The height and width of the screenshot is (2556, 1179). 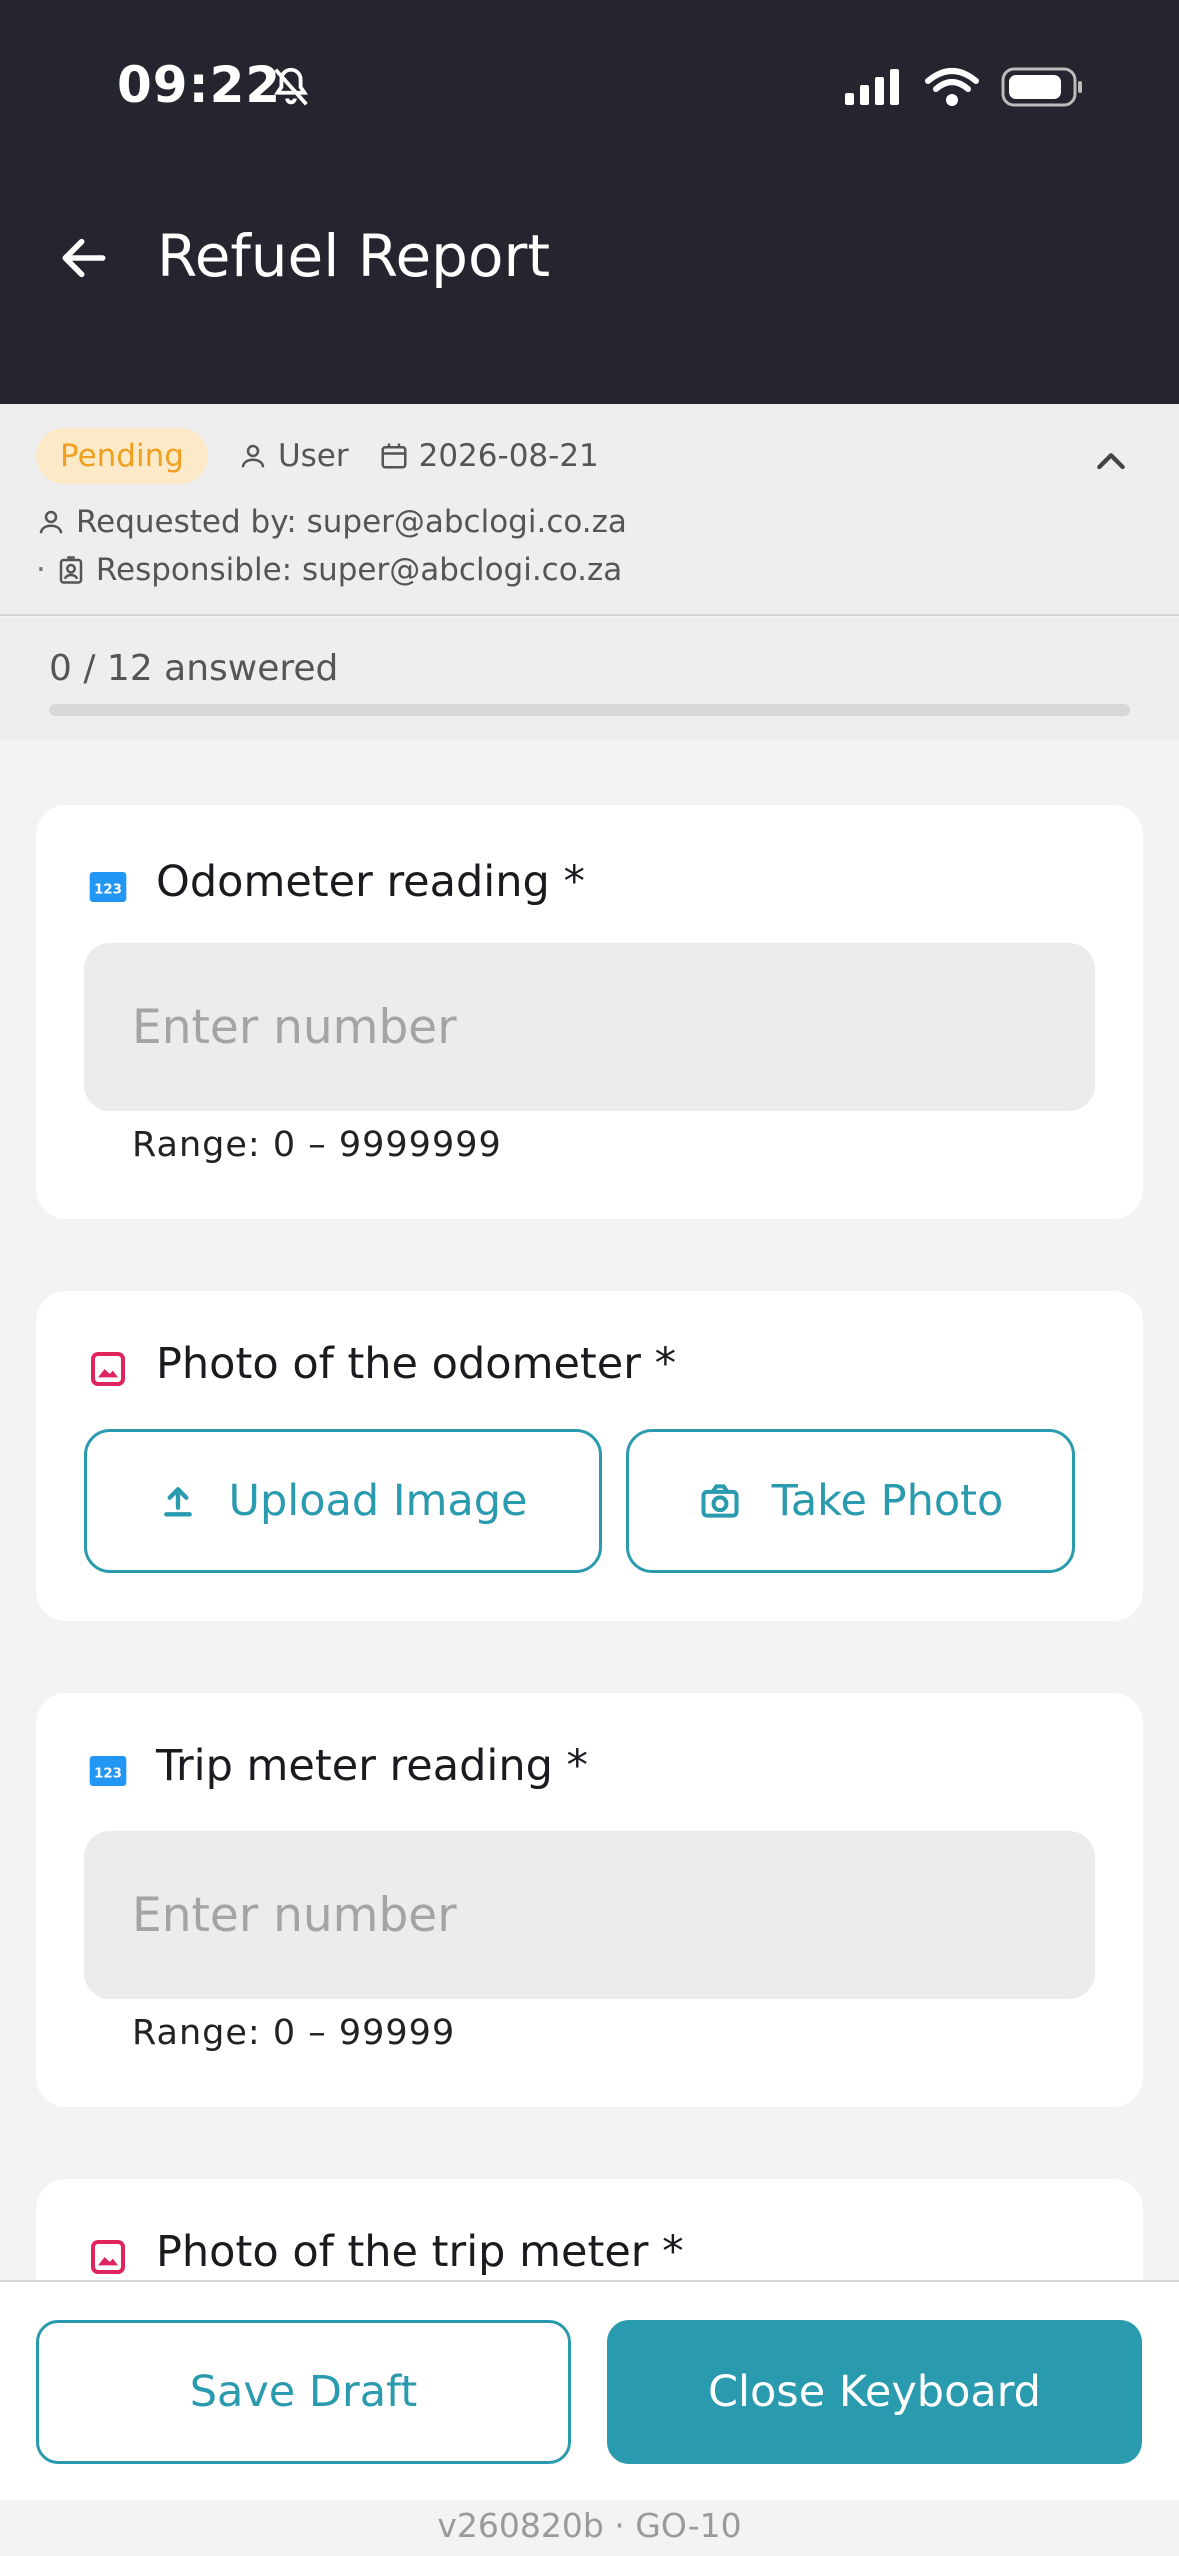 What do you see at coordinates (508, 456) in the screenshot?
I see `report-date: 2026-08-21` at bounding box center [508, 456].